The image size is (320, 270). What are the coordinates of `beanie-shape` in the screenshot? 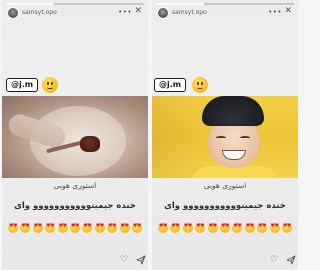 It's located at (233, 111).